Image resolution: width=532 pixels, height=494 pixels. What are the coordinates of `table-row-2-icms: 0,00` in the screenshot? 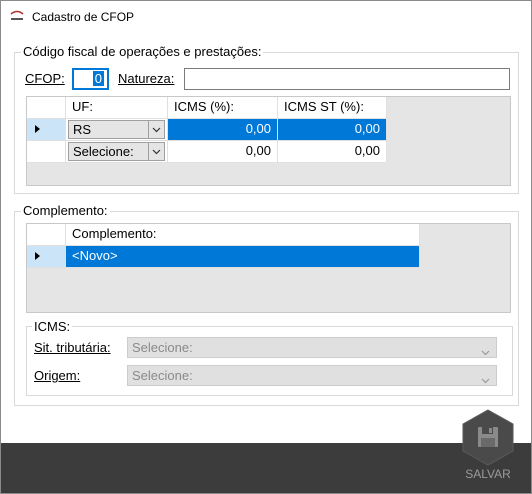 It's located at (223, 152).